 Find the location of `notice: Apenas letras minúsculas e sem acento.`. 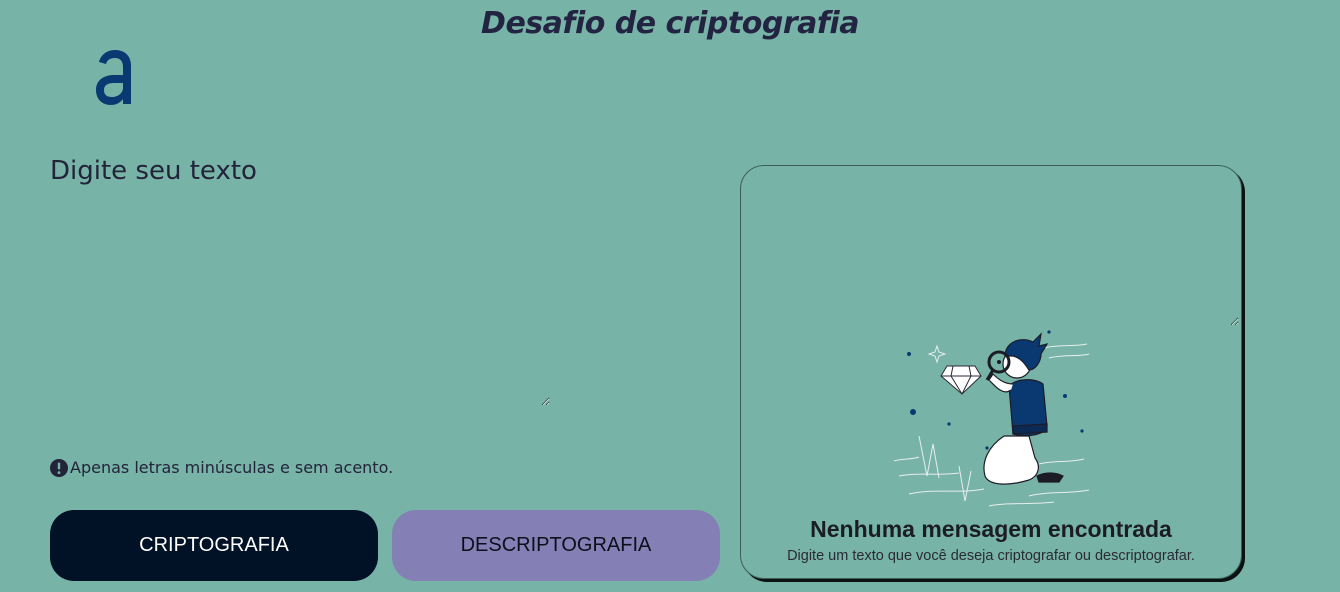

notice: Apenas letras minúsculas e sem acento. is located at coordinates (221, 467).